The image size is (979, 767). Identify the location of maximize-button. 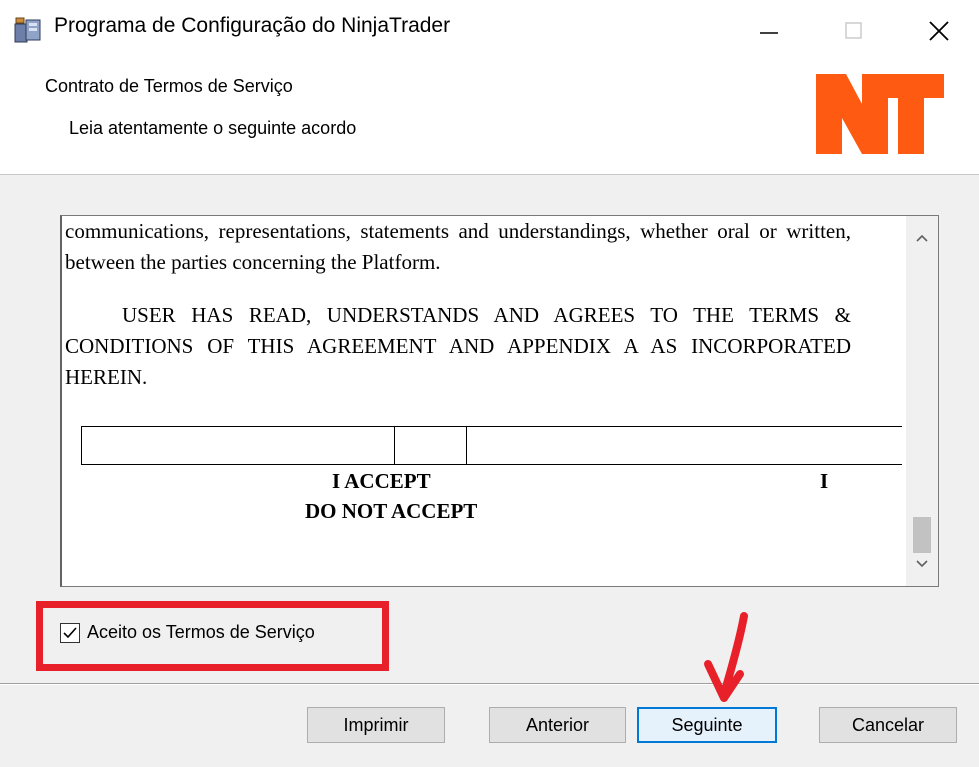
(854, 31).